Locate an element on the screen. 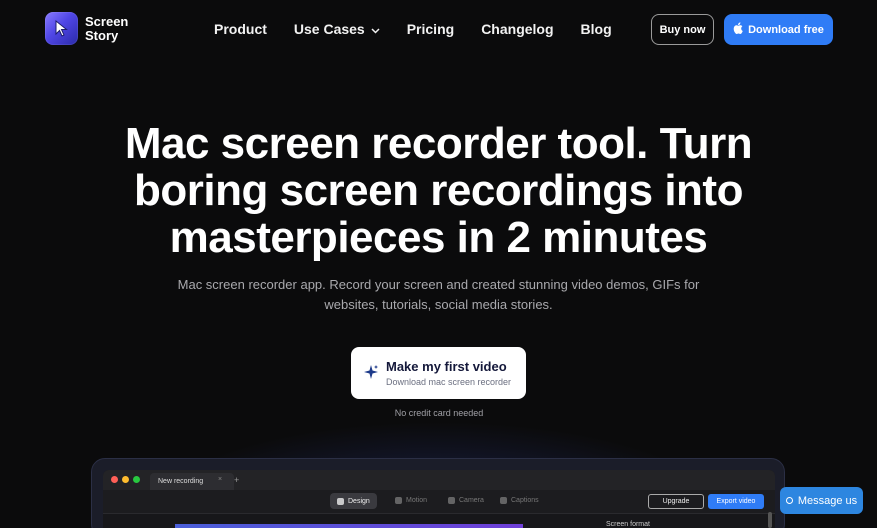 The height and width of the screenshot is (528, 877). tab-design-label: Design is located at coordinates (359, 501).